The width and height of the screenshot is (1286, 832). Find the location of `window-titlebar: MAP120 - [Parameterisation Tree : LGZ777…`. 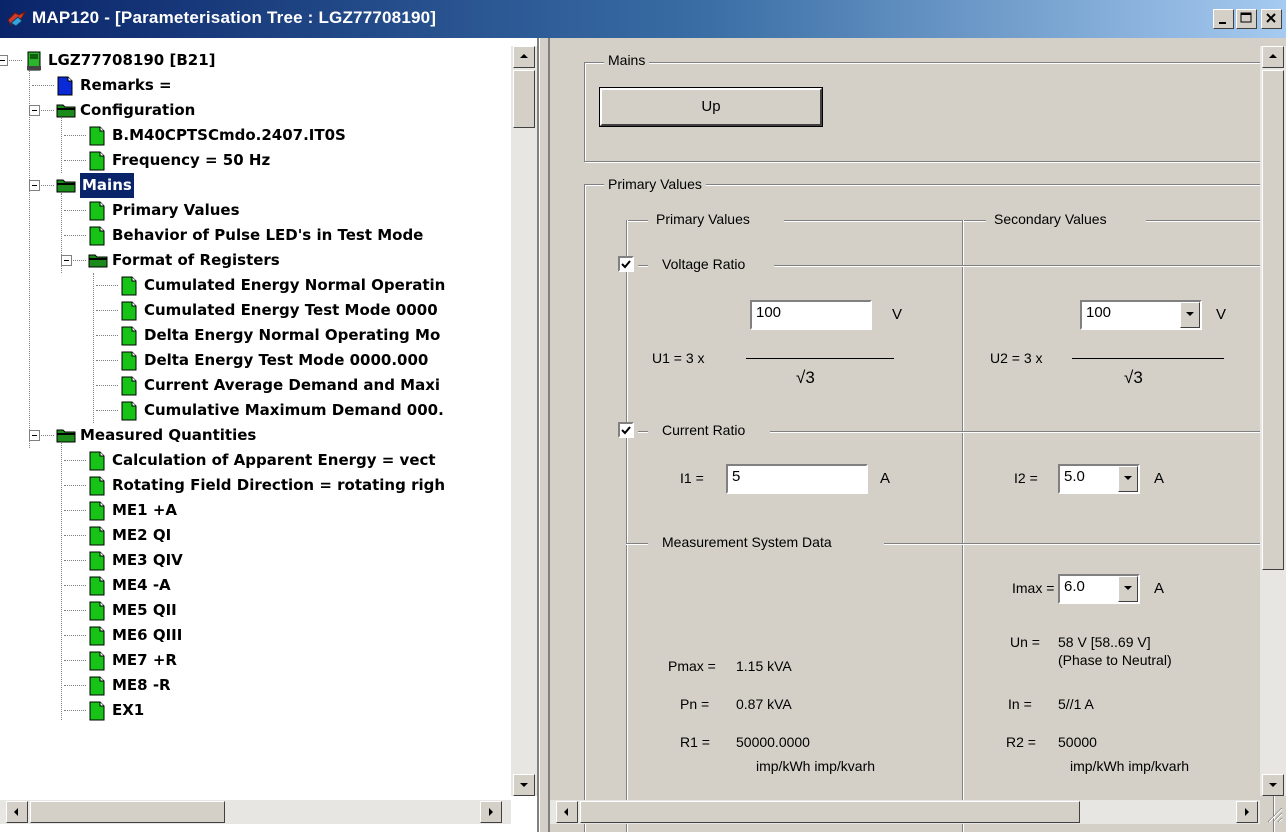

window-titlebar: MAP120 - [Parameterisation Tree : LGZ777… is located at coordinates (643, 19).